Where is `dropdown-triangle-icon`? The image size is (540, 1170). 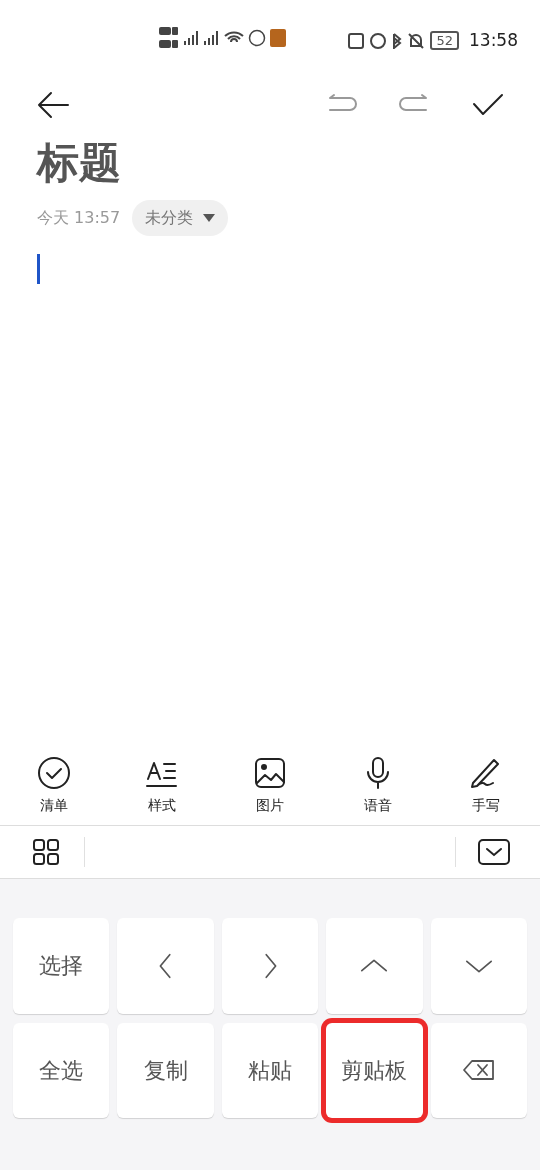
dropdown-triangle-icon is located at coordinates (209, 218).